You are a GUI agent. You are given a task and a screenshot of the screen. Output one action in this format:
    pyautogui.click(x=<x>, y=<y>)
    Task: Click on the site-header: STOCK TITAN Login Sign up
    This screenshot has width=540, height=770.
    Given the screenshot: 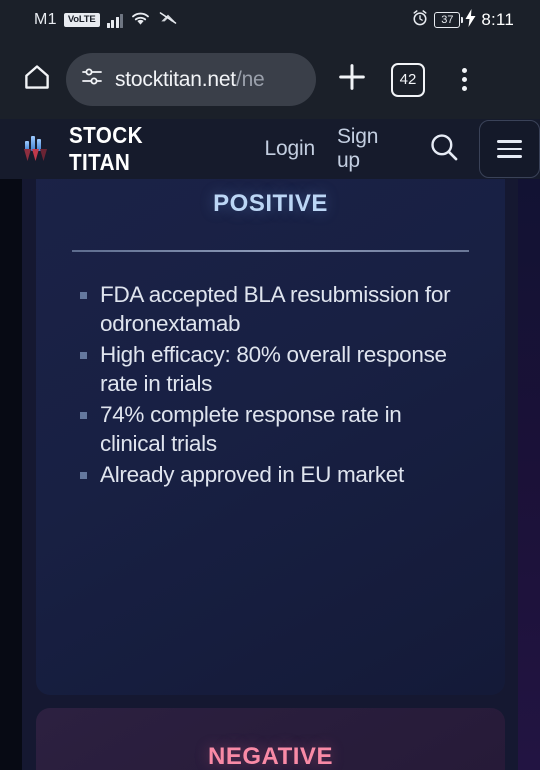 What is the action you would take?
    pyautogui.click(x=270, y=149)
    